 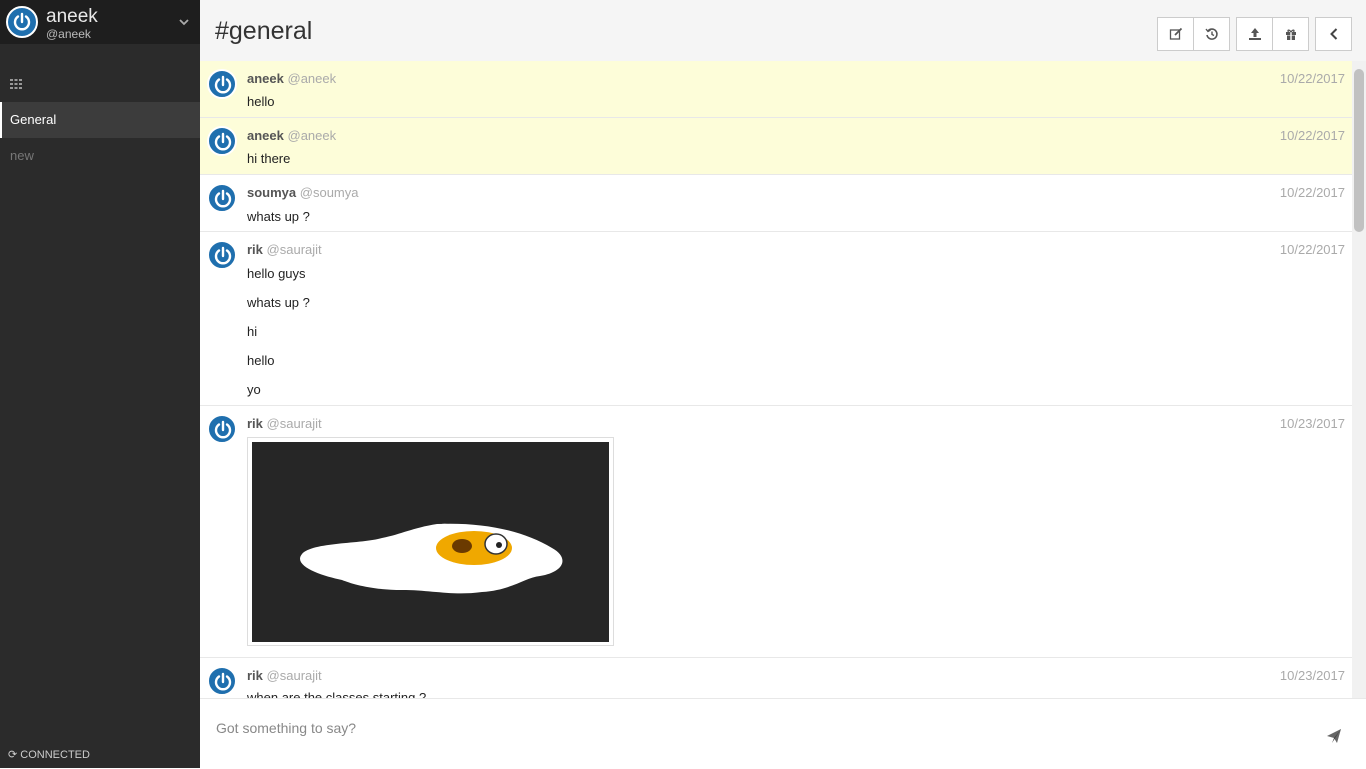 What do you see at coordinates (100, 120) in the screenshot?
I see `sidebar-item-general: General` at bounding box center [100, 120].